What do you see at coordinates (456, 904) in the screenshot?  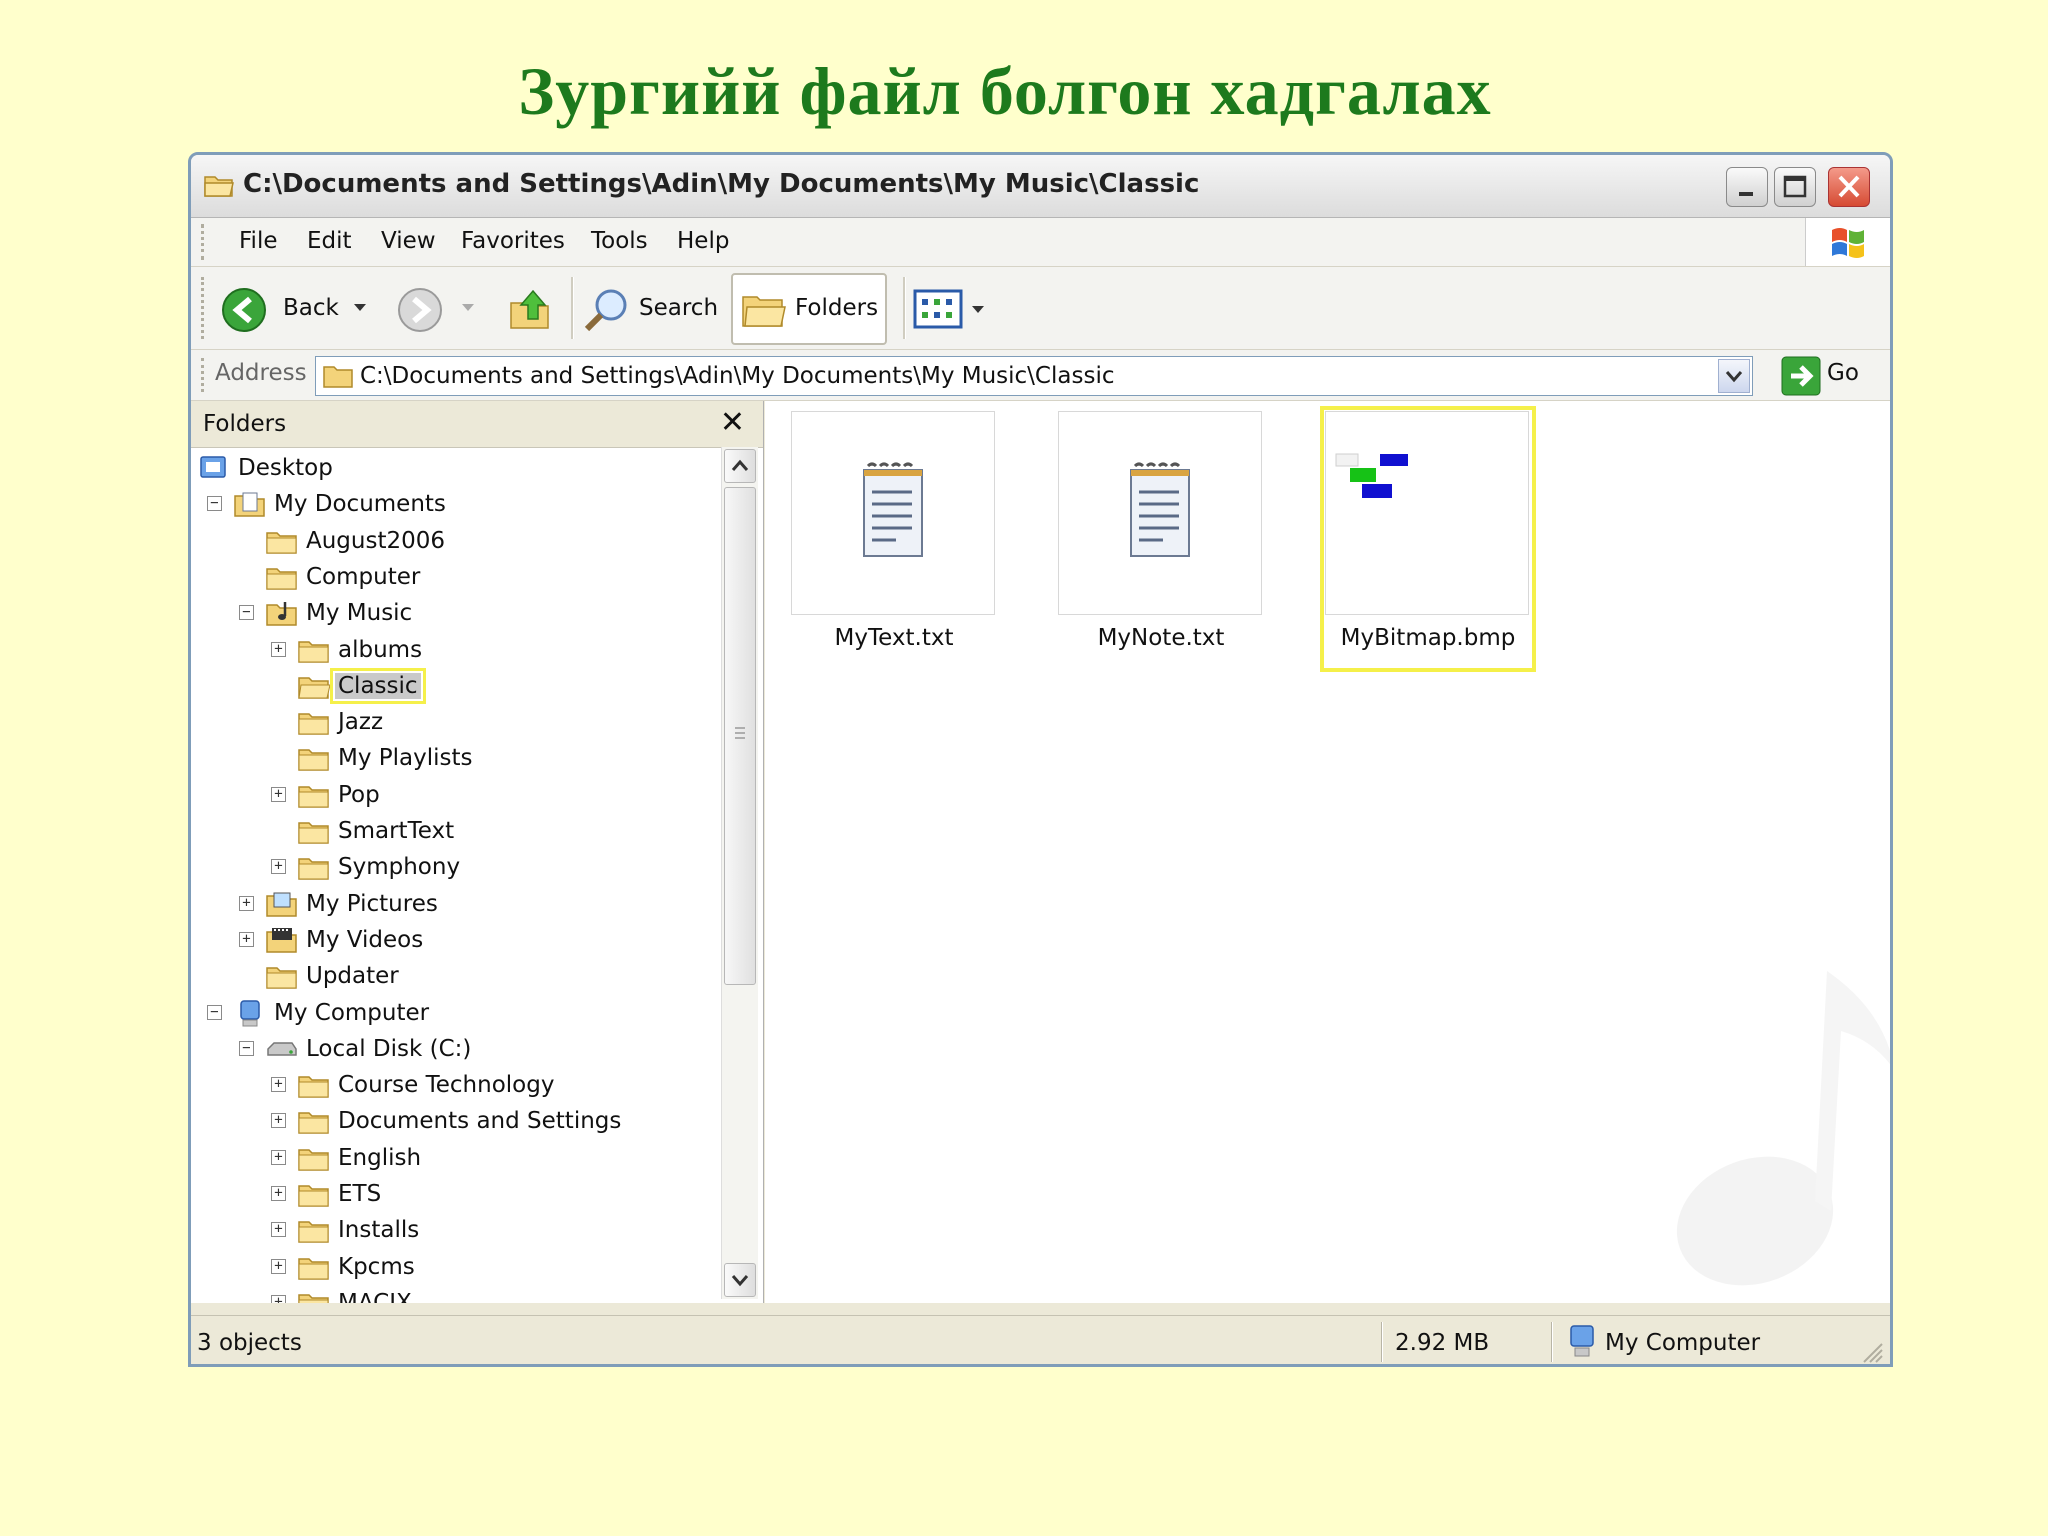 I see `tree-item: + My Pictures` at bounding box center [456, 904].